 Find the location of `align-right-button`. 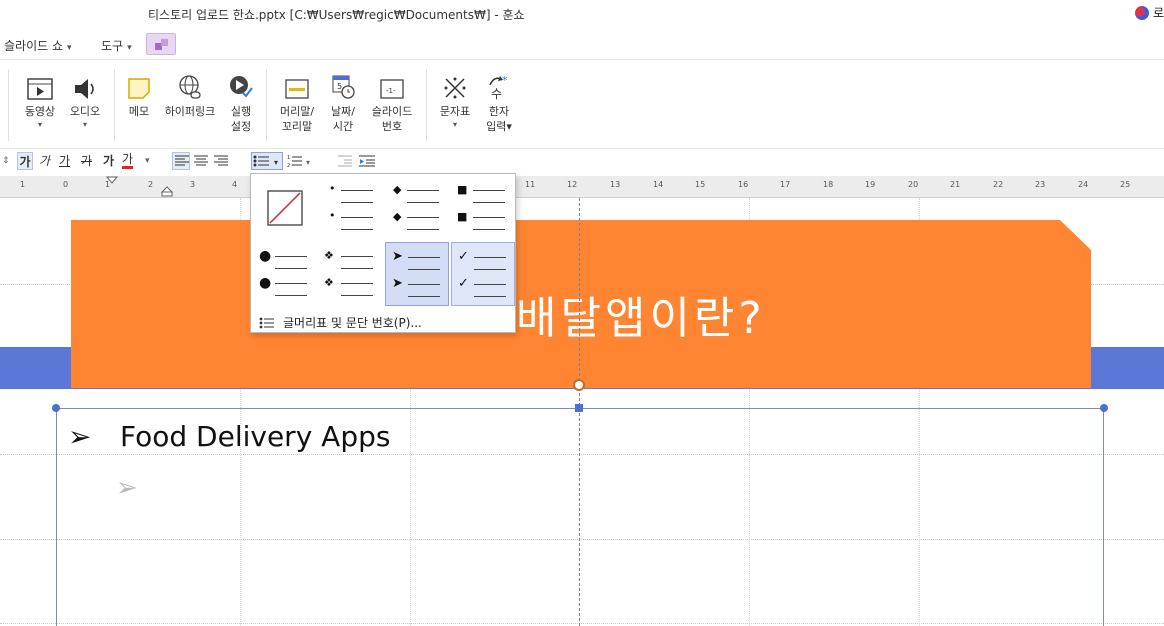

align-right-button is located at coordinates (221, 161).